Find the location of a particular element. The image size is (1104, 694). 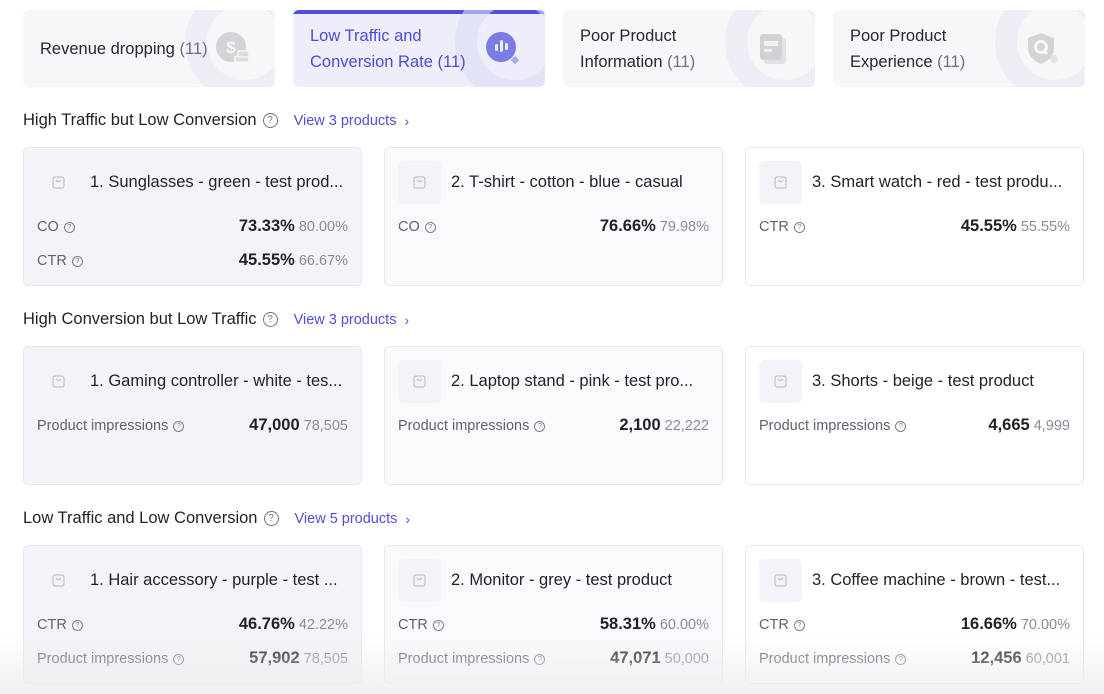

metric-value: 16.66% is located at coordinates (988, 624).